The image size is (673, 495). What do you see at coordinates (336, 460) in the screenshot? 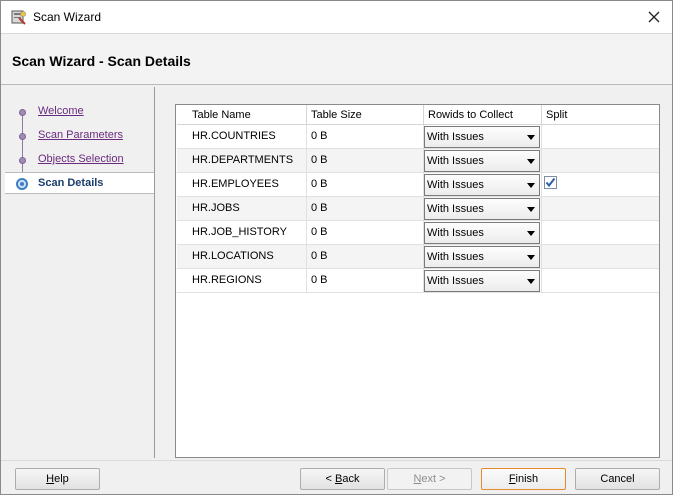
I see `footer-divider` at bounding box center [336, 460].